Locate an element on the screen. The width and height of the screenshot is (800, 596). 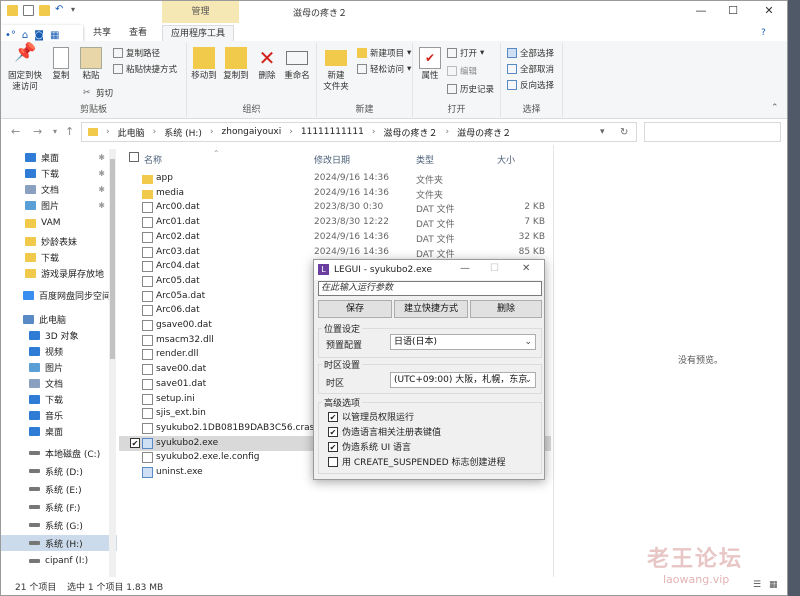
nav-item: 妙龄表妹 is located at coordinates (59, 241).